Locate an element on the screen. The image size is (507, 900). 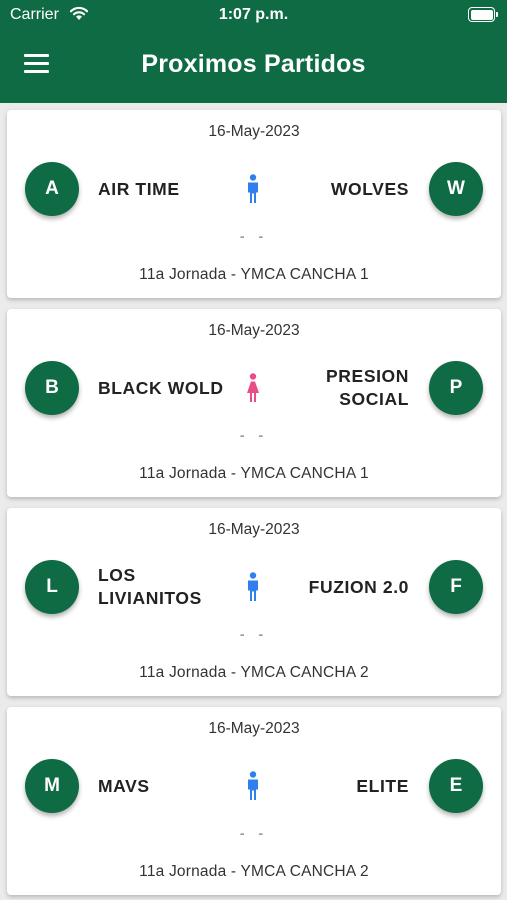
home-team-name: AIR TIME is located at coordinates (139, 188).